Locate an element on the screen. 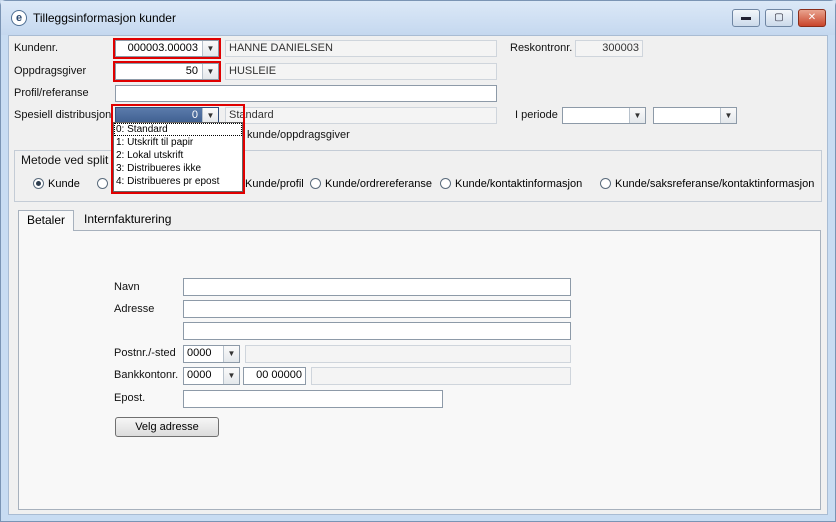 This screenshot has width=836, height=522. maximize-button: ▢ is located at coordinates (779, 18).